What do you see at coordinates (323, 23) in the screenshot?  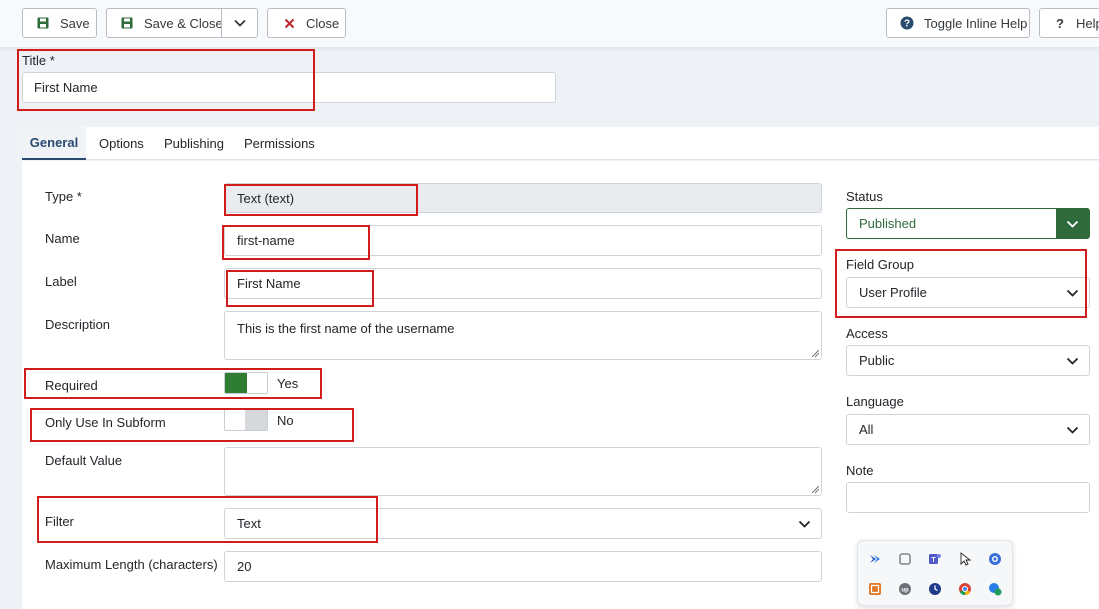 I see `close-label: Close` at bounding box center [323, 23].